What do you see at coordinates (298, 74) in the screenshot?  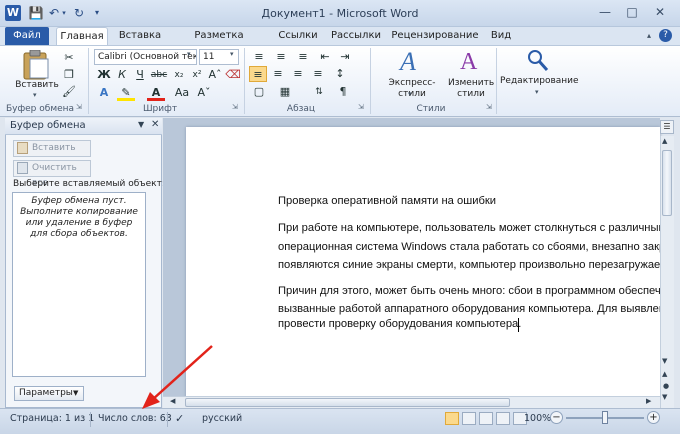 I see `align-right-icon: ≡` at bounding box center [298, 74].